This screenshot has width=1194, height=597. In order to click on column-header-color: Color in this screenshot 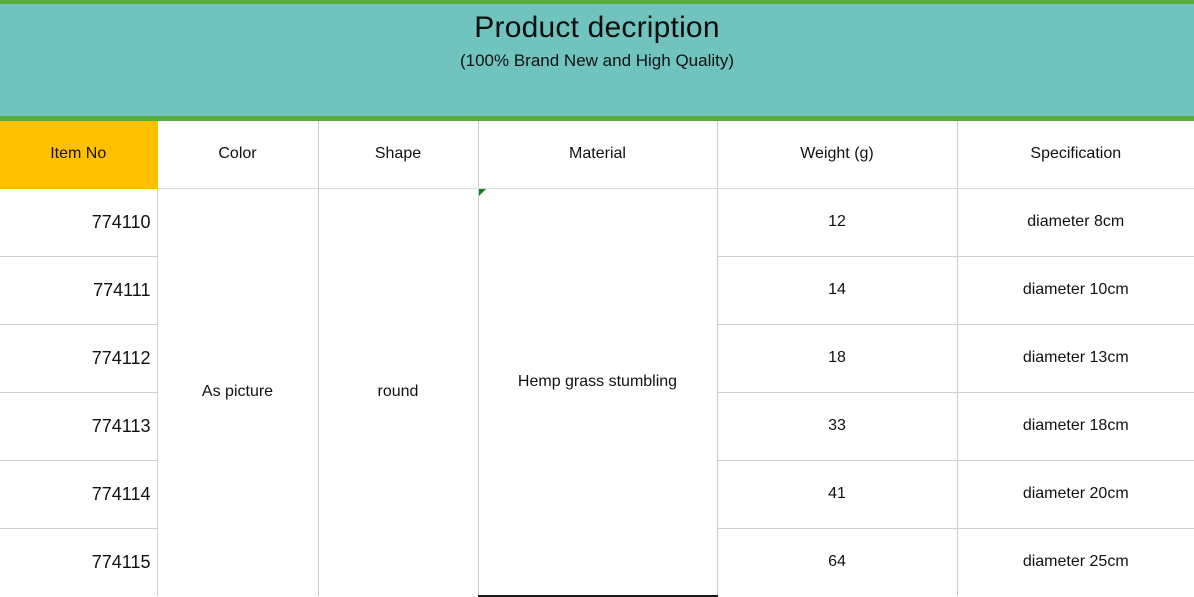, I will do `click(238, 155)`.